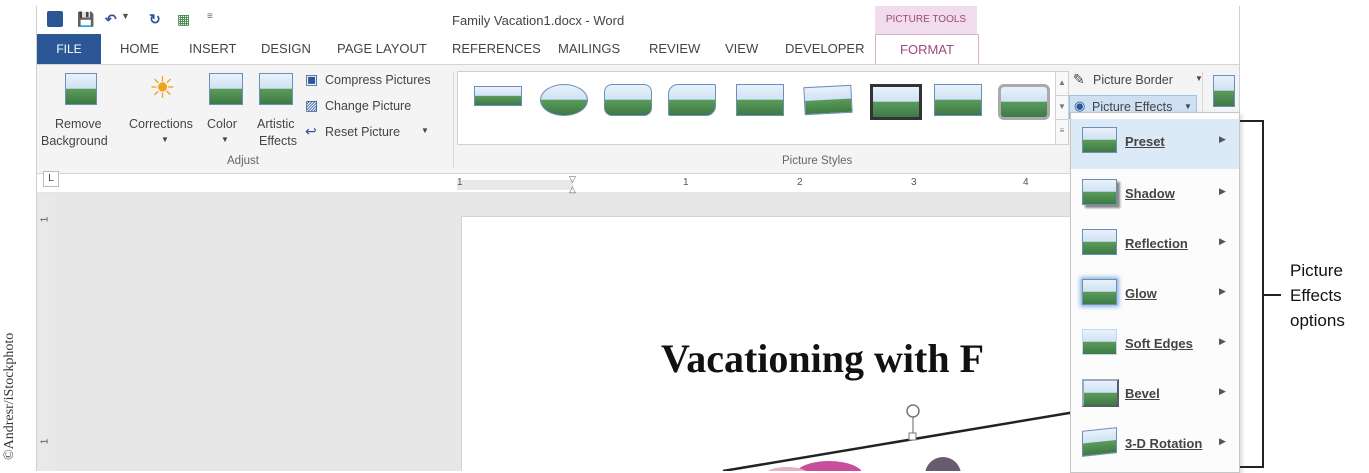  Describe the element at coordinates (286, 48) in the screenshot. I see `tab-design: DESIGN` at that location.